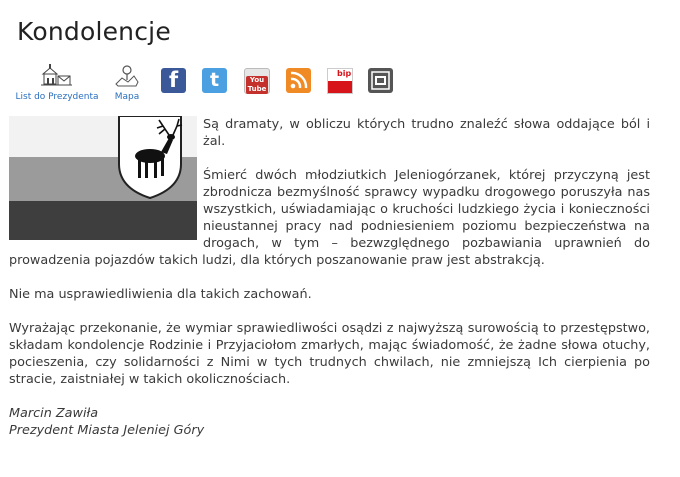 The width and height of the screenshot is (680, 477). I want to click on twitter-button: t, so click(214, 80).